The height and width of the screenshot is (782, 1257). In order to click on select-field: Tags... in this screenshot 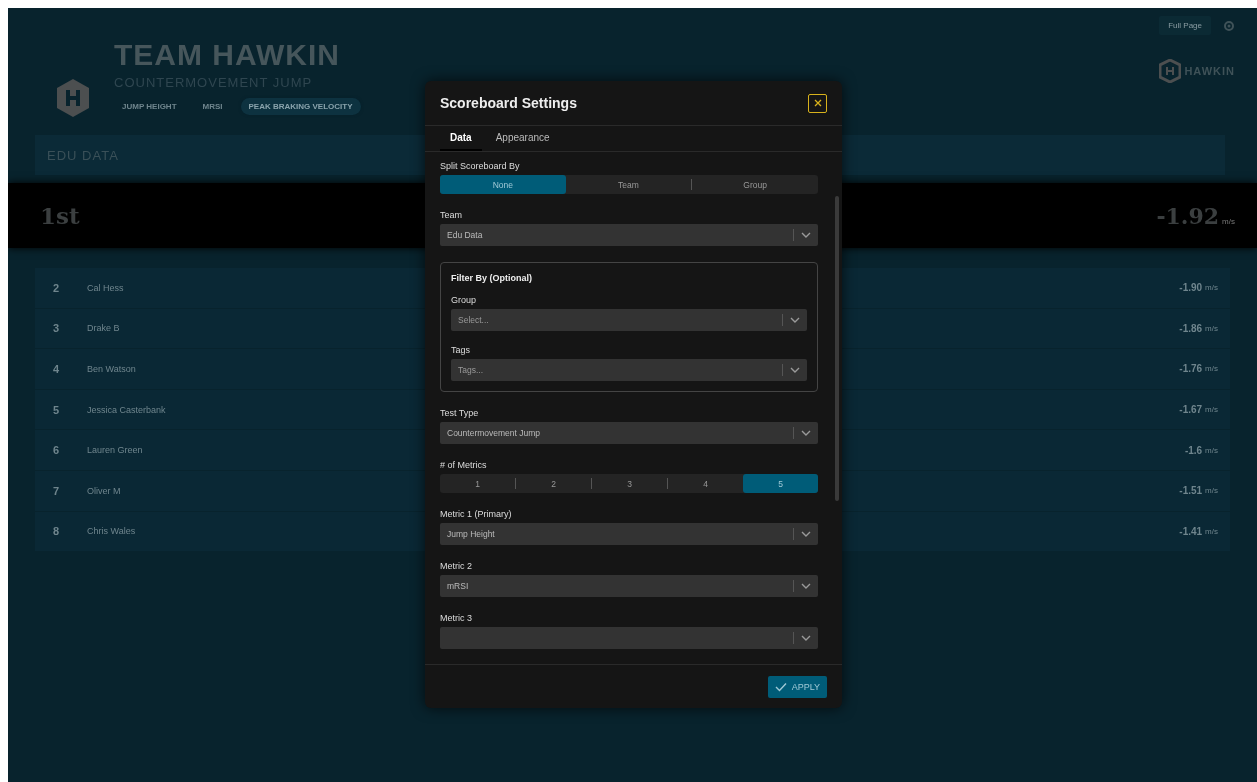, I will do `click(629, 370)`.